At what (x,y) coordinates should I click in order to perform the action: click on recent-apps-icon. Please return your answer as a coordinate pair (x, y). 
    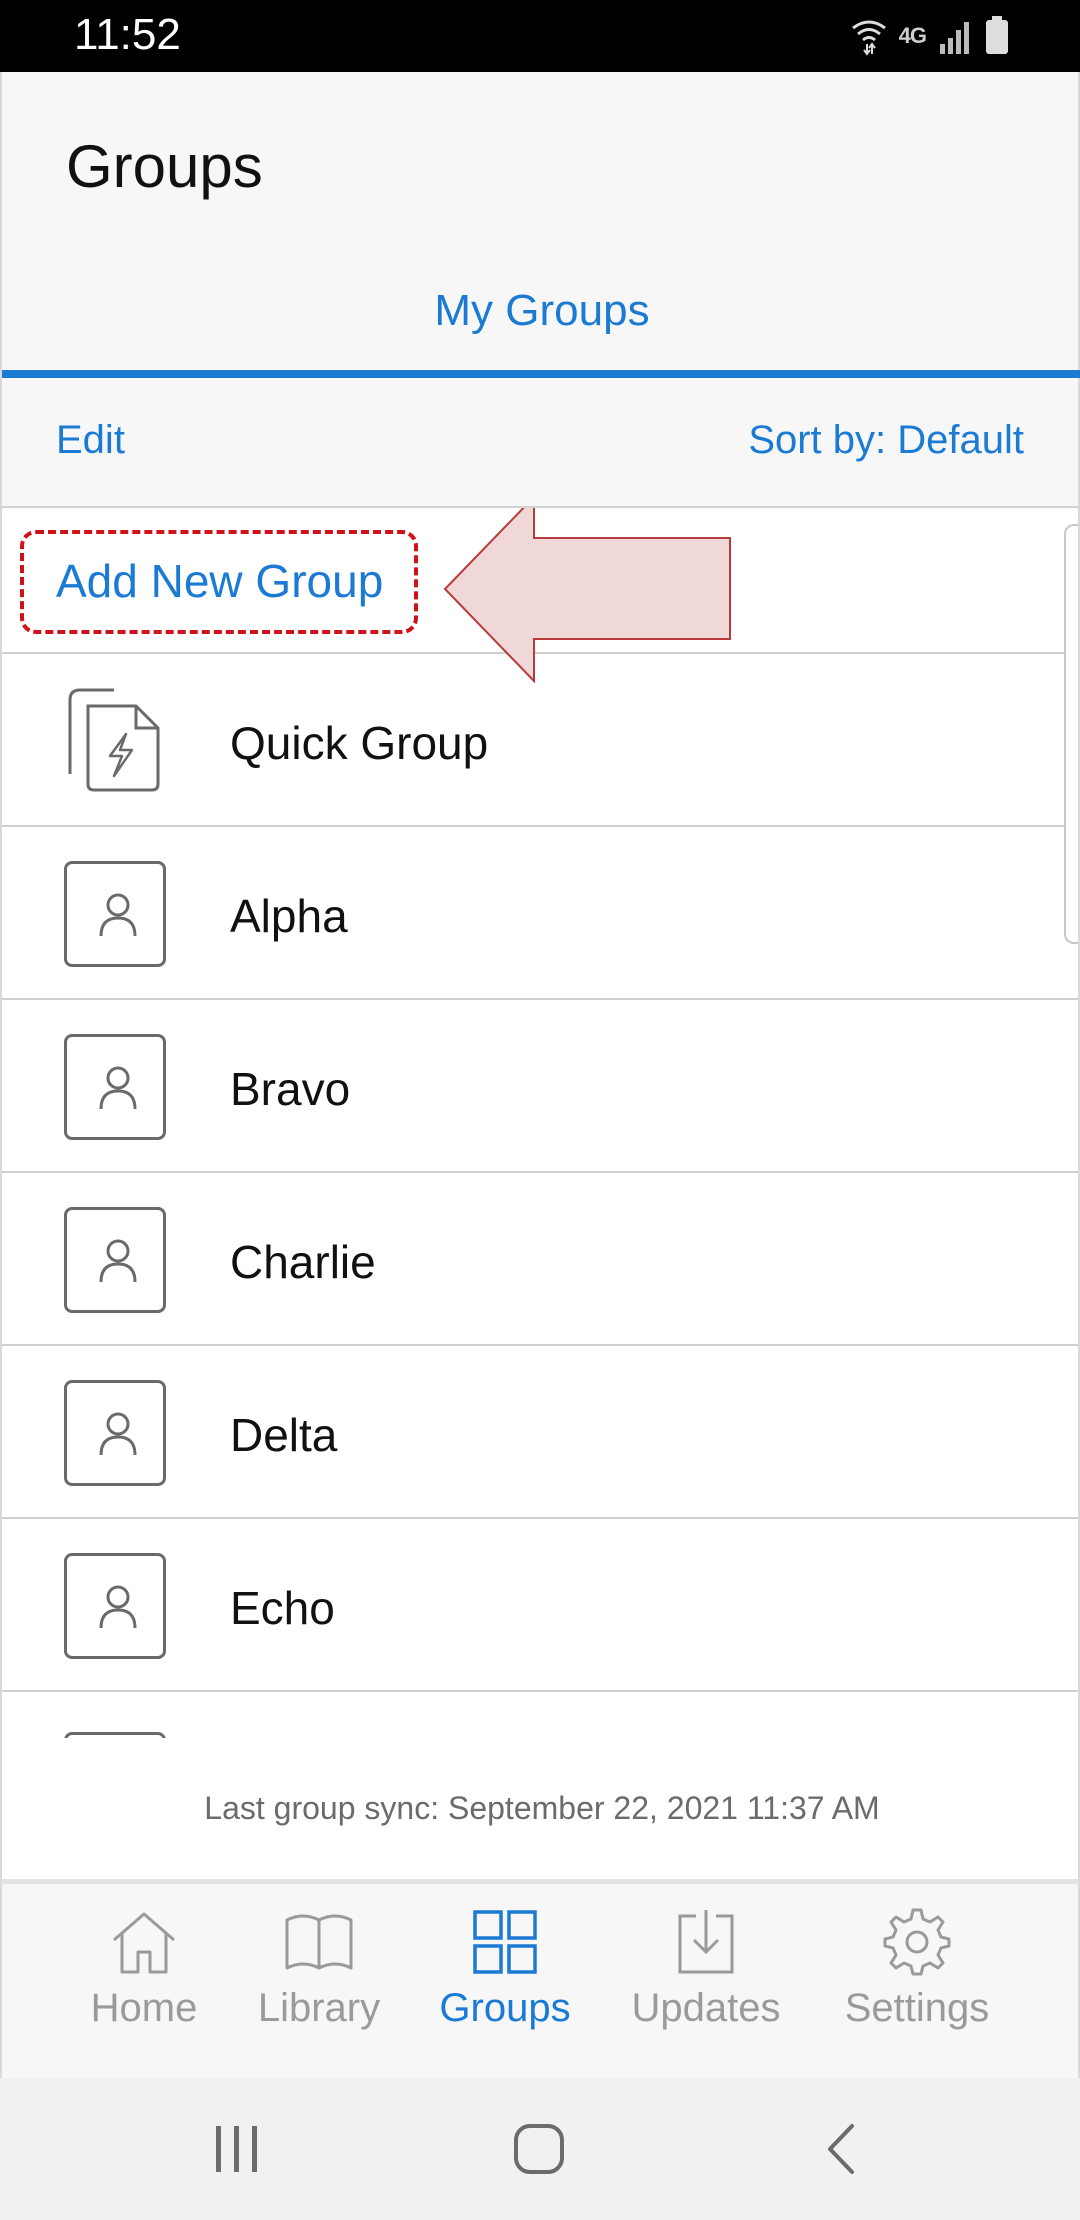
    Looking at the image, I should click on (237, 2149).